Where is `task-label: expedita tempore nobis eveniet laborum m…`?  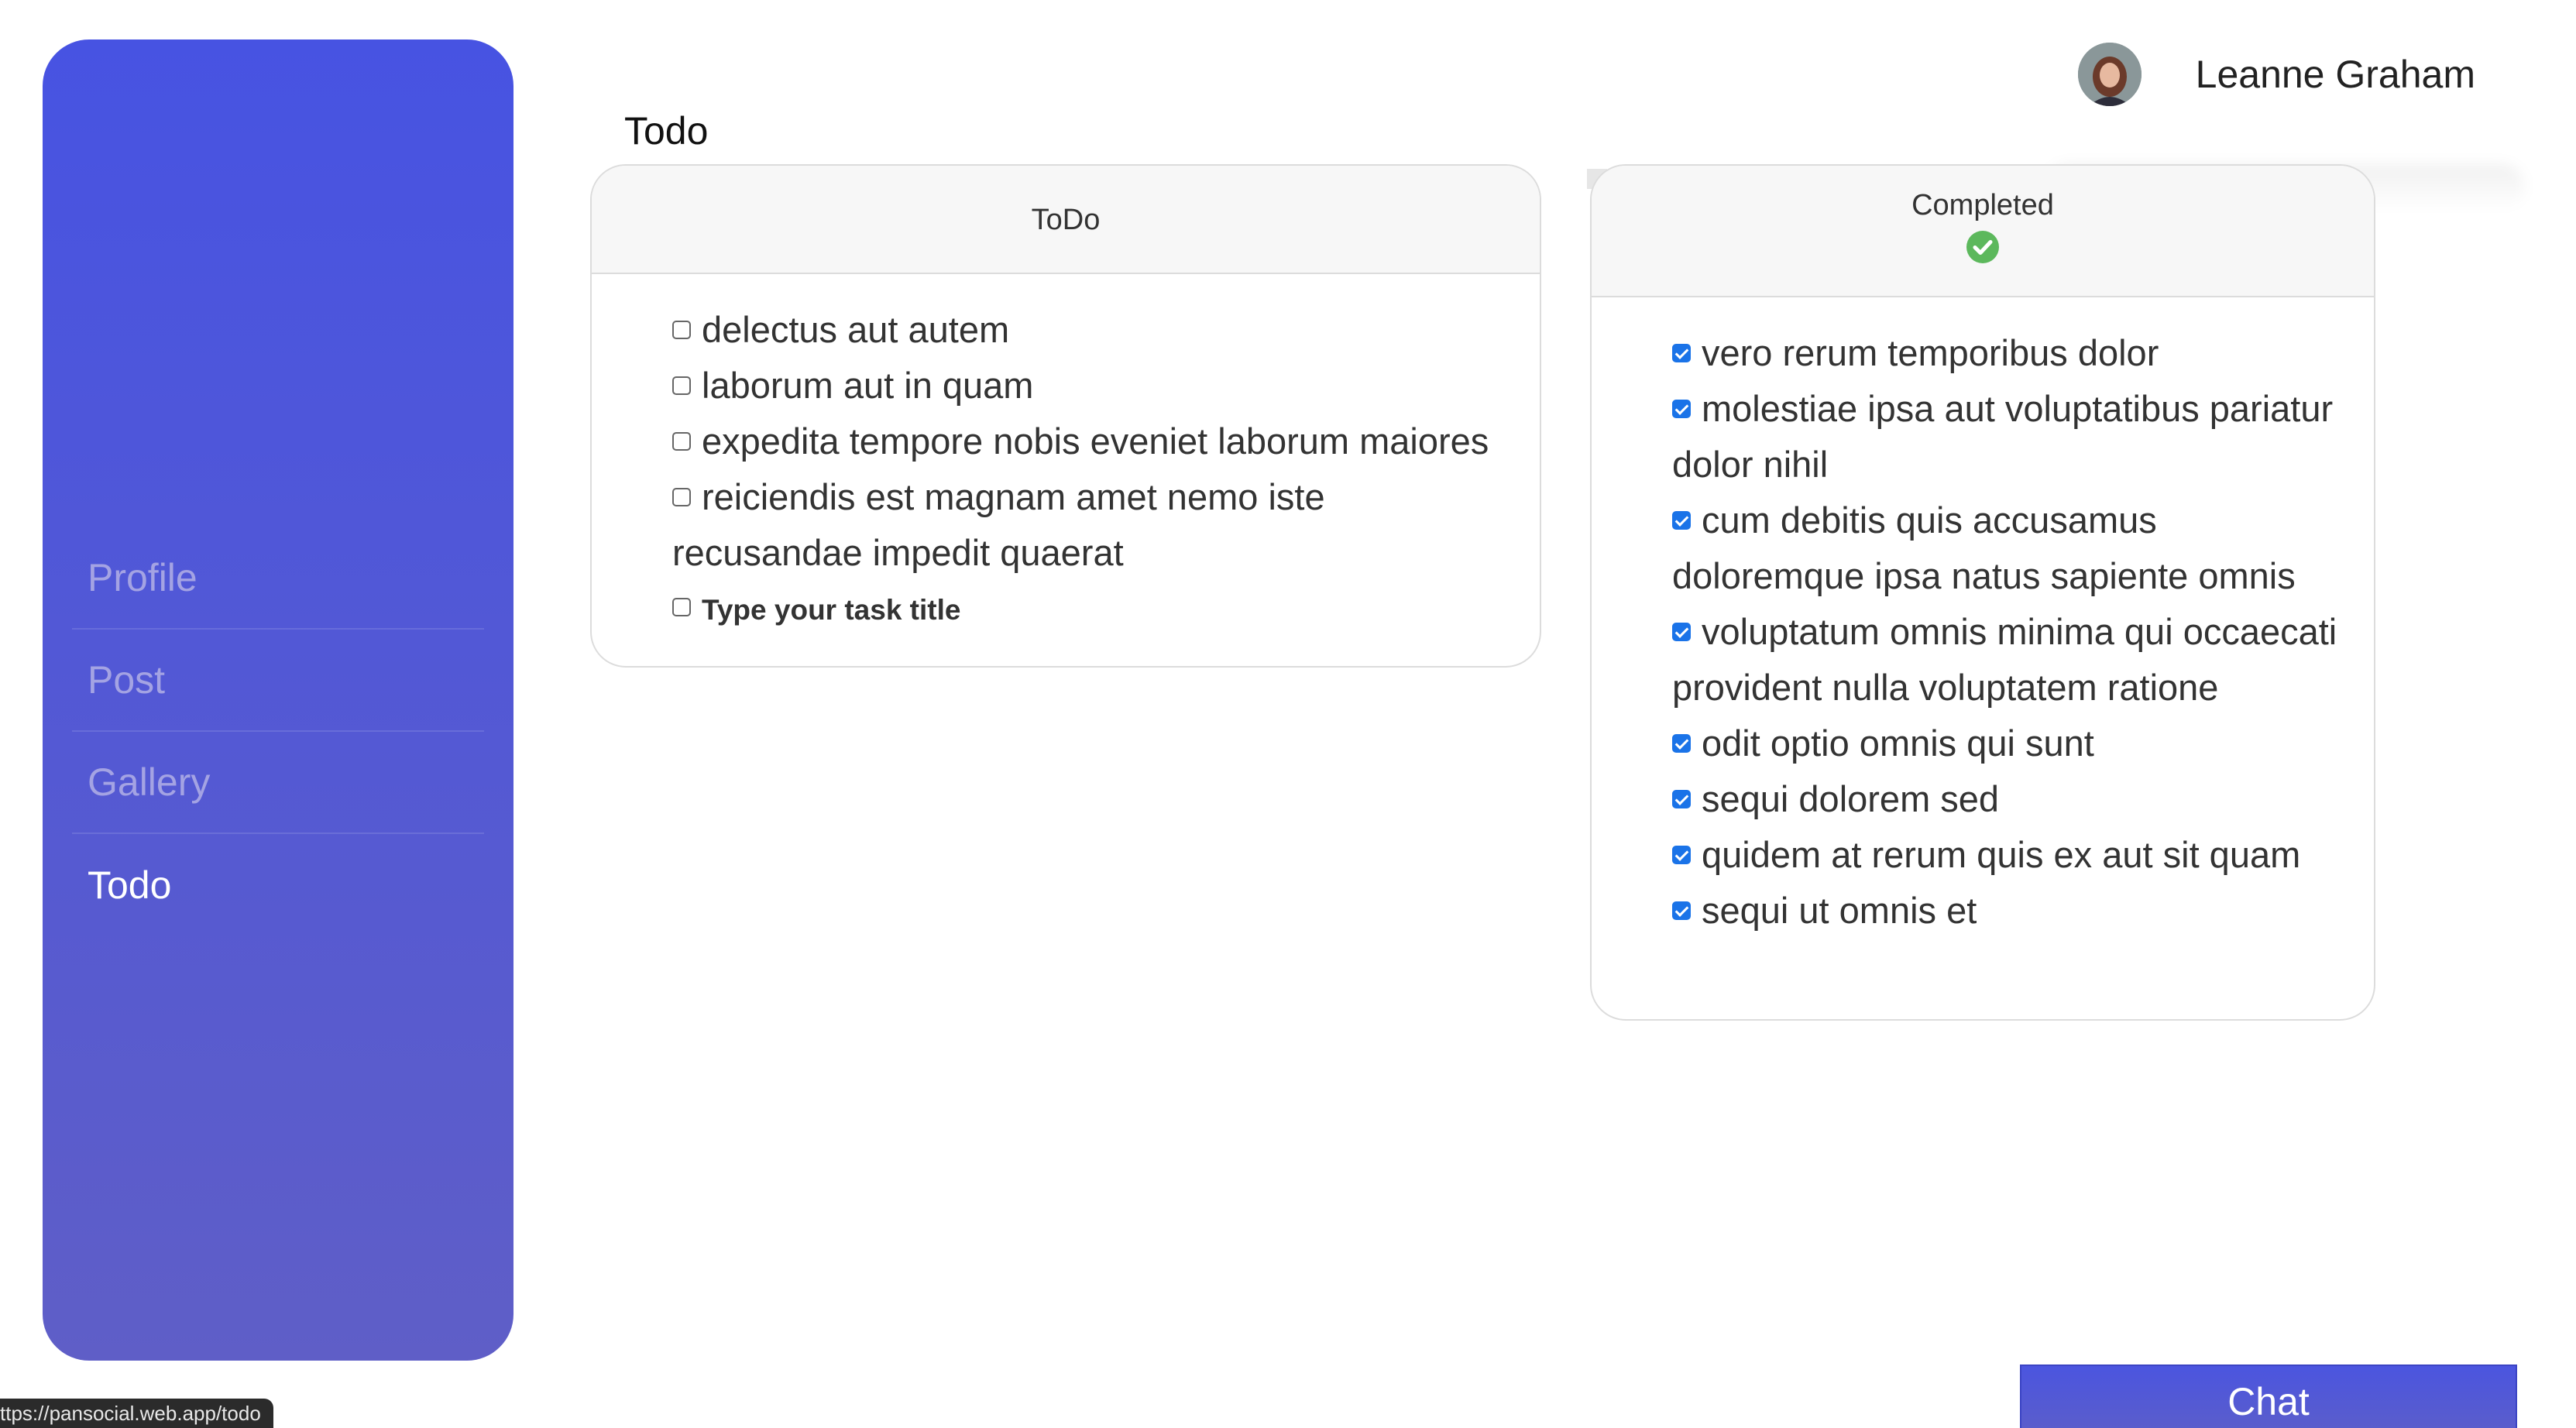 task-label: expedita tempore nobis eveniet laborum m… is located at coordinates (1095, 442).